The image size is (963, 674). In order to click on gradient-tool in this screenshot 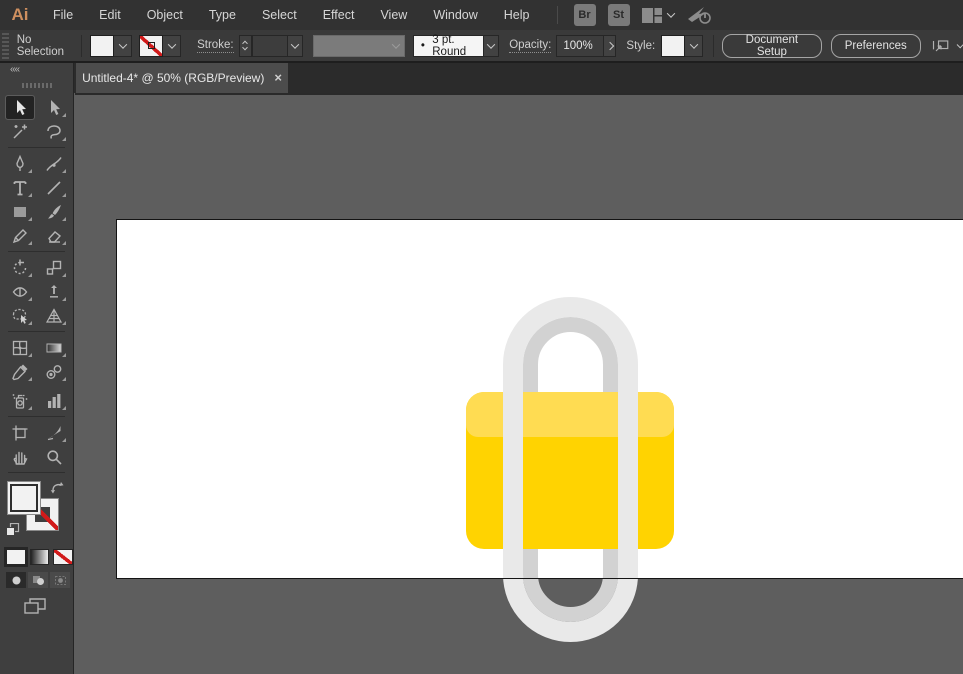, I will do `click(54, 347)`.